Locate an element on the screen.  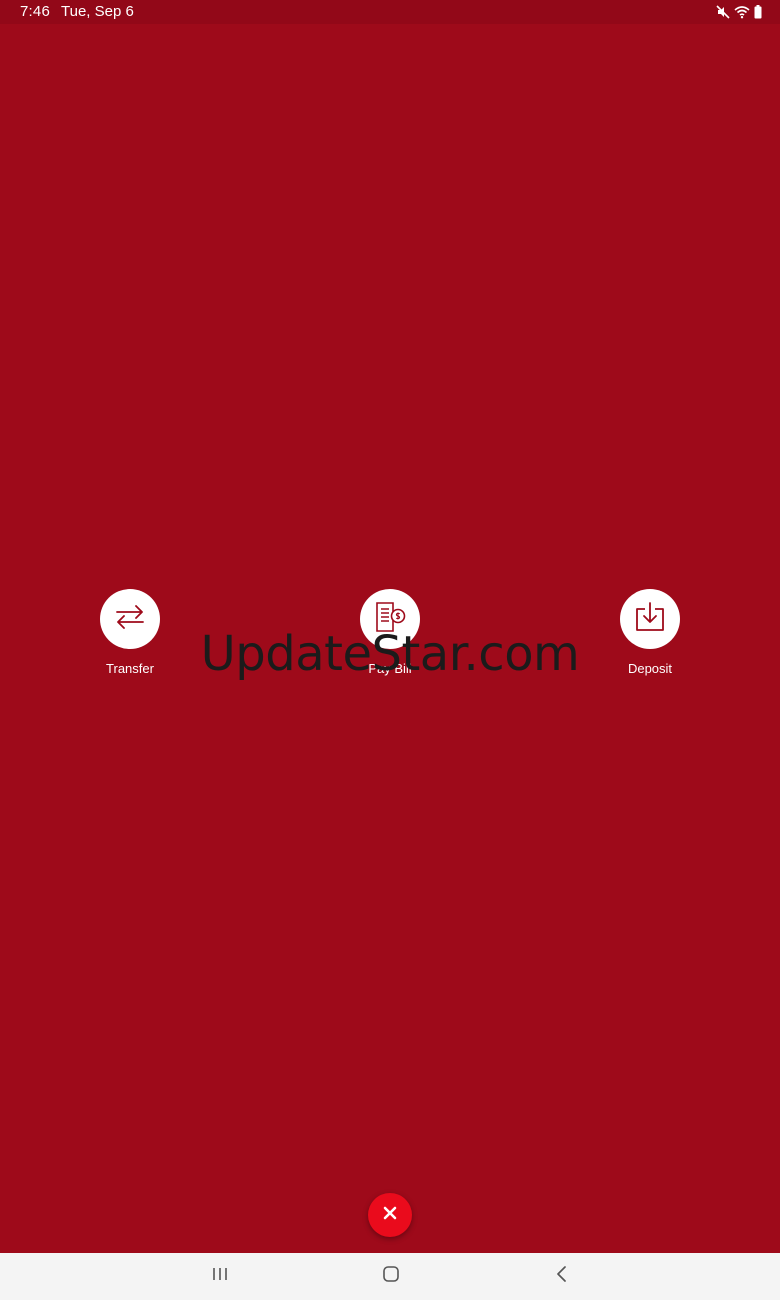
transfer-label: Transfer is located at coordinates (130, 668).